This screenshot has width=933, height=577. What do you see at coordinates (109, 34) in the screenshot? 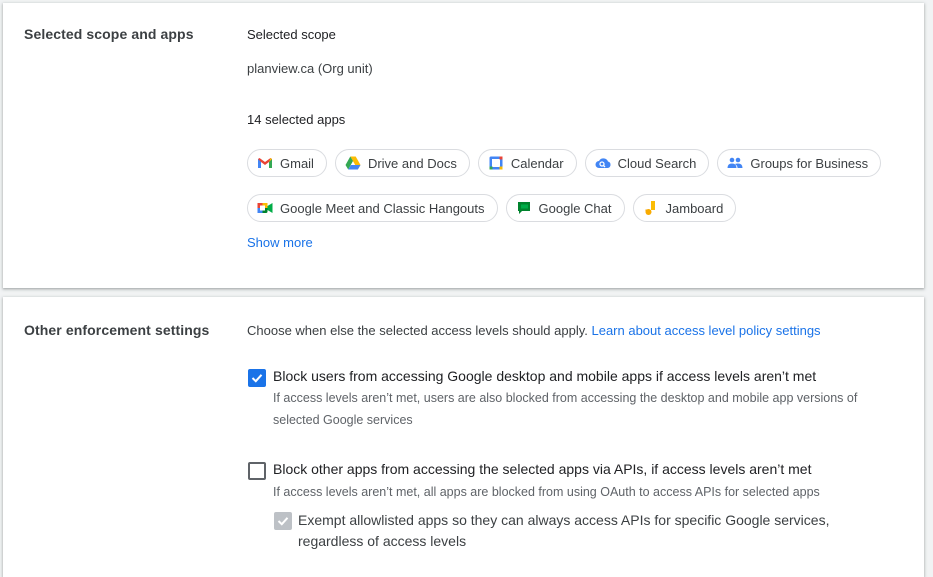
I see `section-title-scope: Selected scope and apps` at bounding box center [109, 34].